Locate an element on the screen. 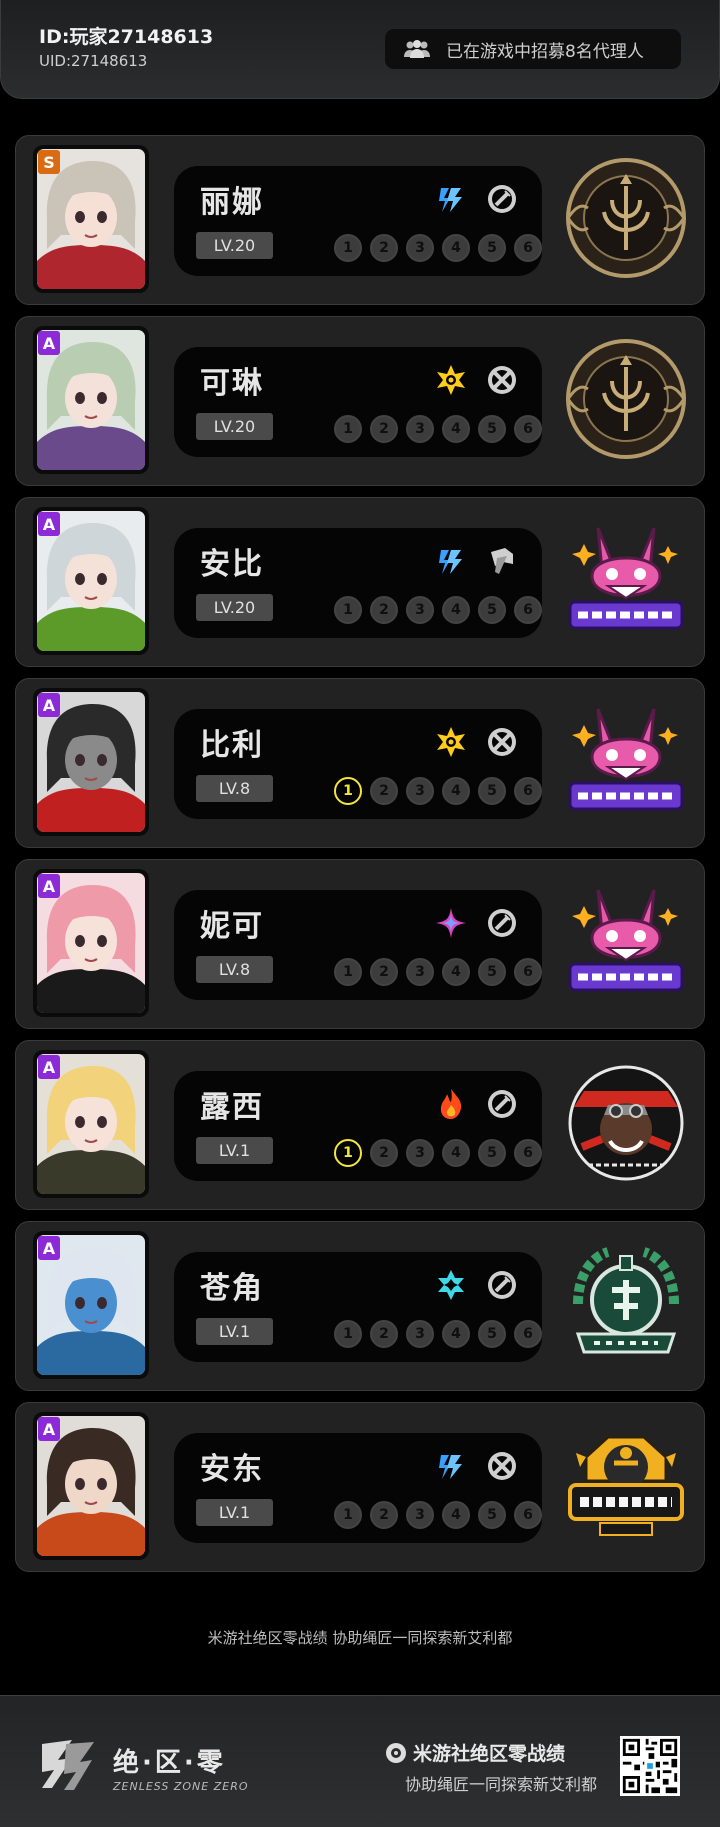  agent-card: A 安东 LV.1 1 2 3 4 5 6 is located at coordinates (360, 1487).